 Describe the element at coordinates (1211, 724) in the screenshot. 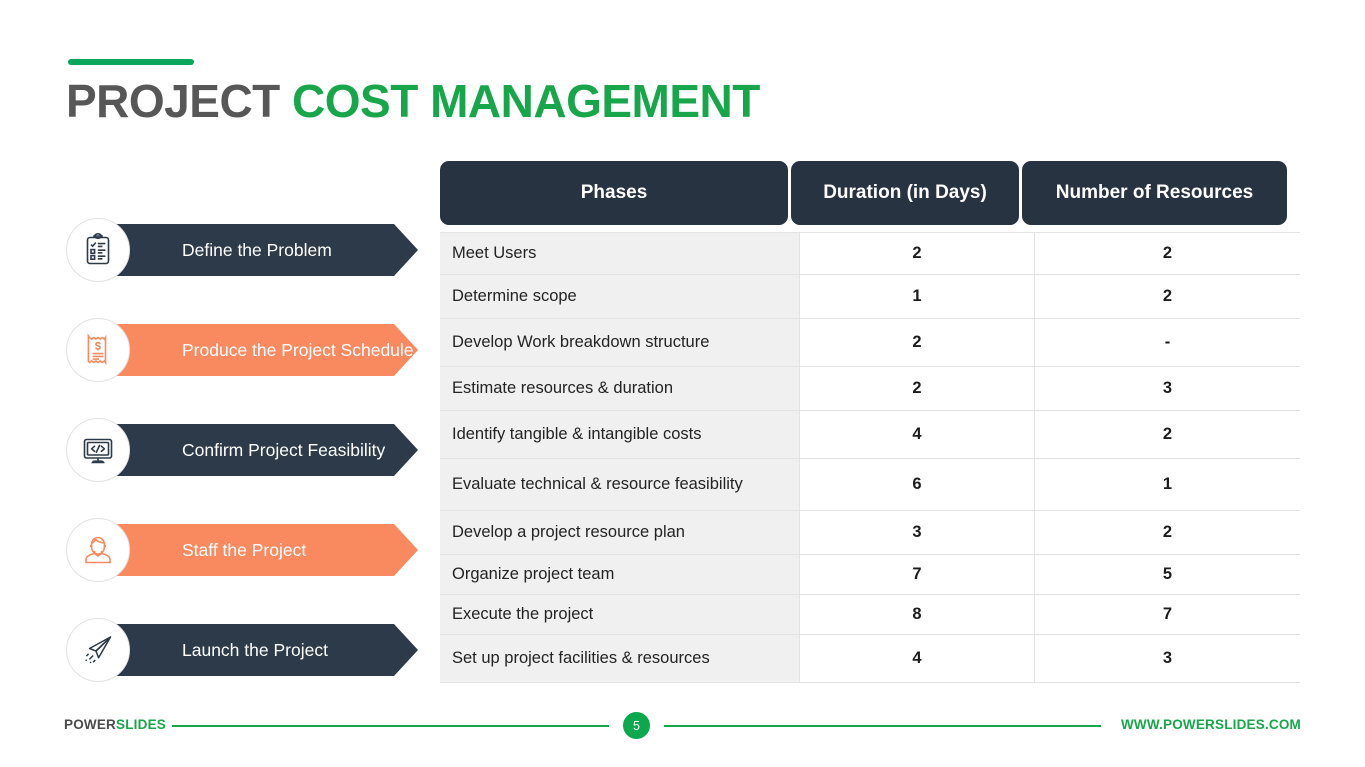

I see `website-url: WWW.POWERSLIDES.COM` at that location.